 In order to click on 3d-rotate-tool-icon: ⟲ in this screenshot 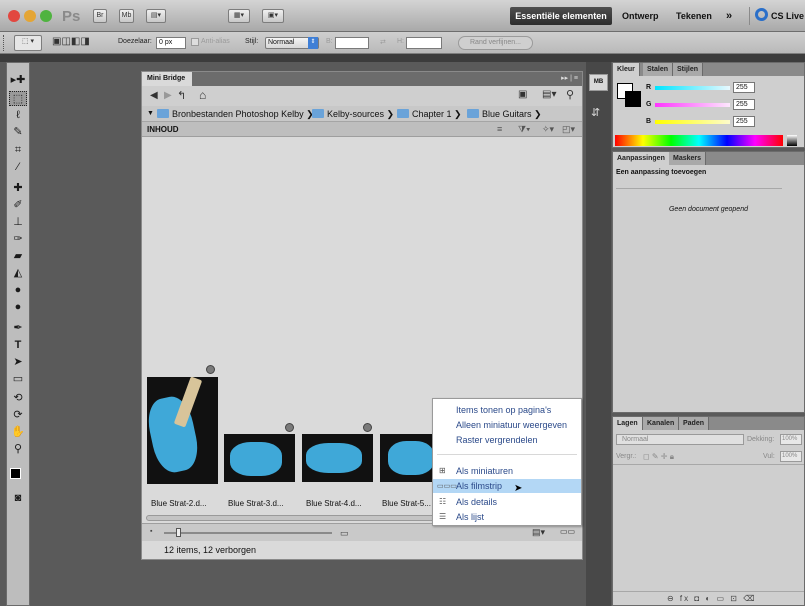, I will do `click(18, 398)`.